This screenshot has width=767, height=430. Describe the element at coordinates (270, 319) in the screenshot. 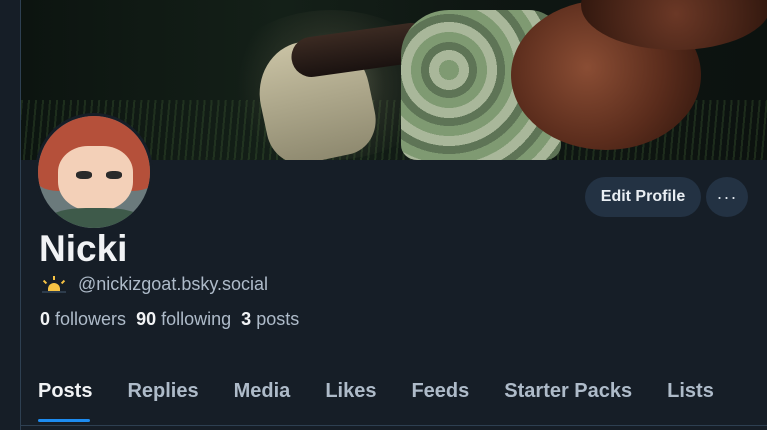

I see `posts-stat: 3 posts` at that location.